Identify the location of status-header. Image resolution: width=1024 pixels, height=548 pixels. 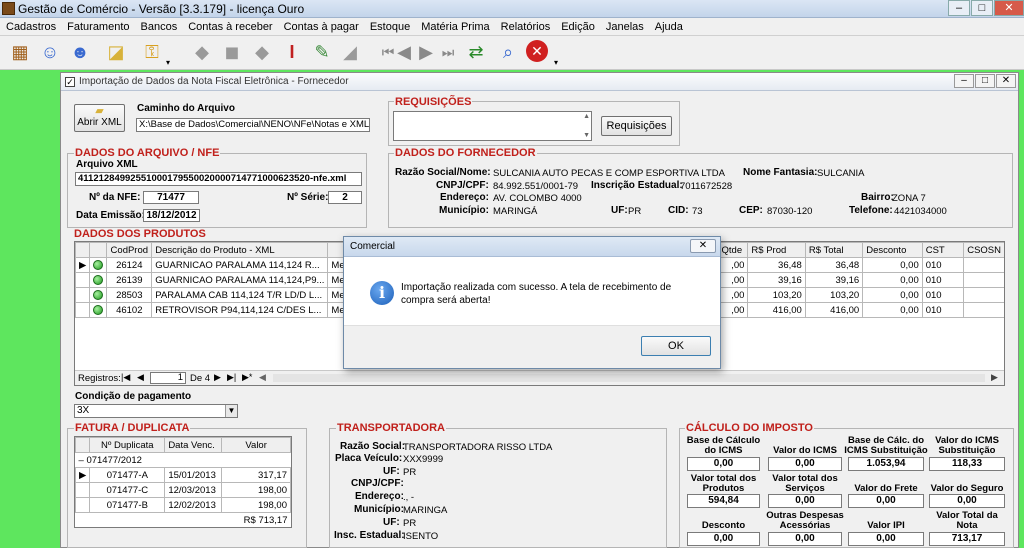
(98, 250).